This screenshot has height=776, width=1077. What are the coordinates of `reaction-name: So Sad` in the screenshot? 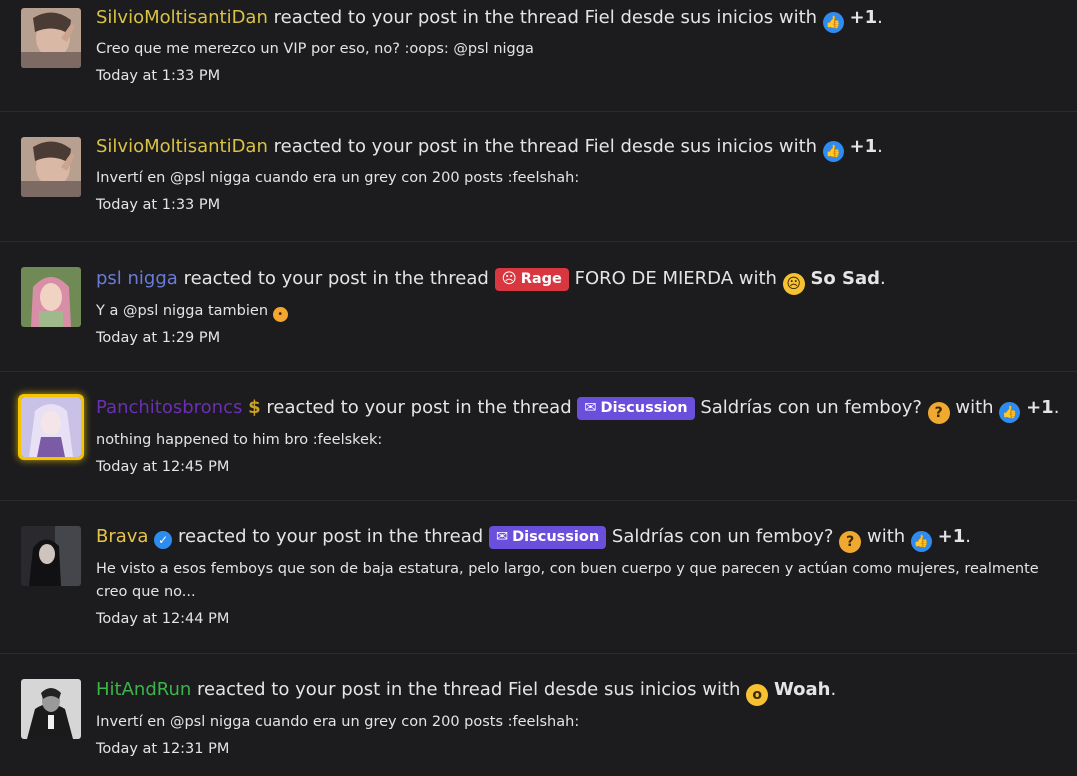 It's located at (845, 278).